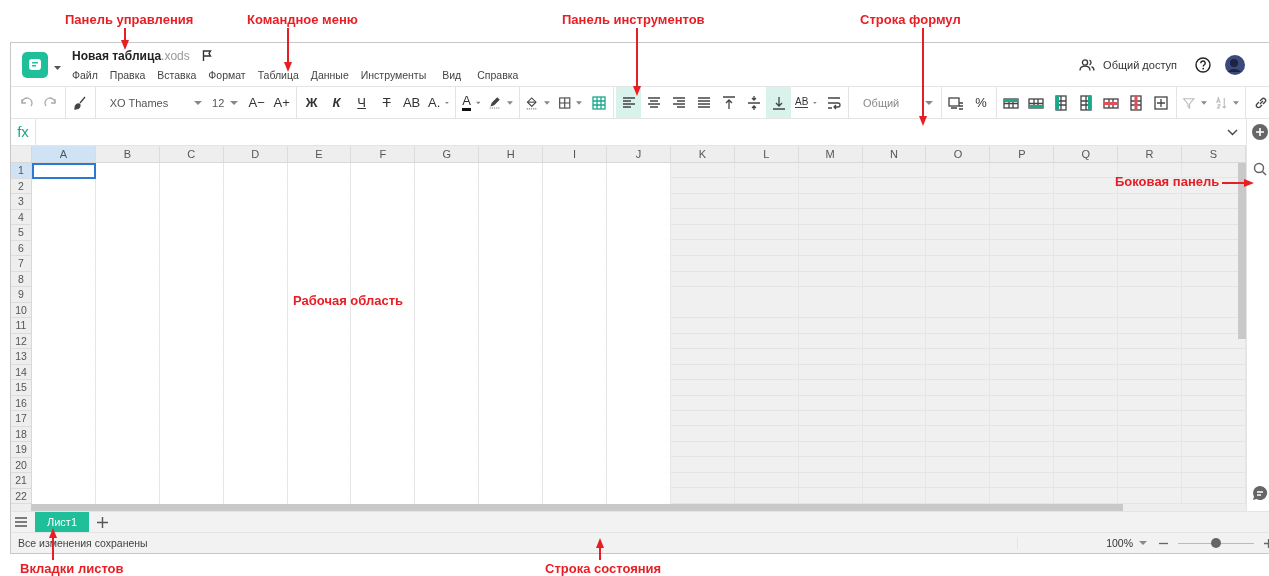 The height and width of the screenshot is (576, 1269). Describe the element at coordinates (177, 74) in the screenshot. I see `menu-item: Вставка` at that location.